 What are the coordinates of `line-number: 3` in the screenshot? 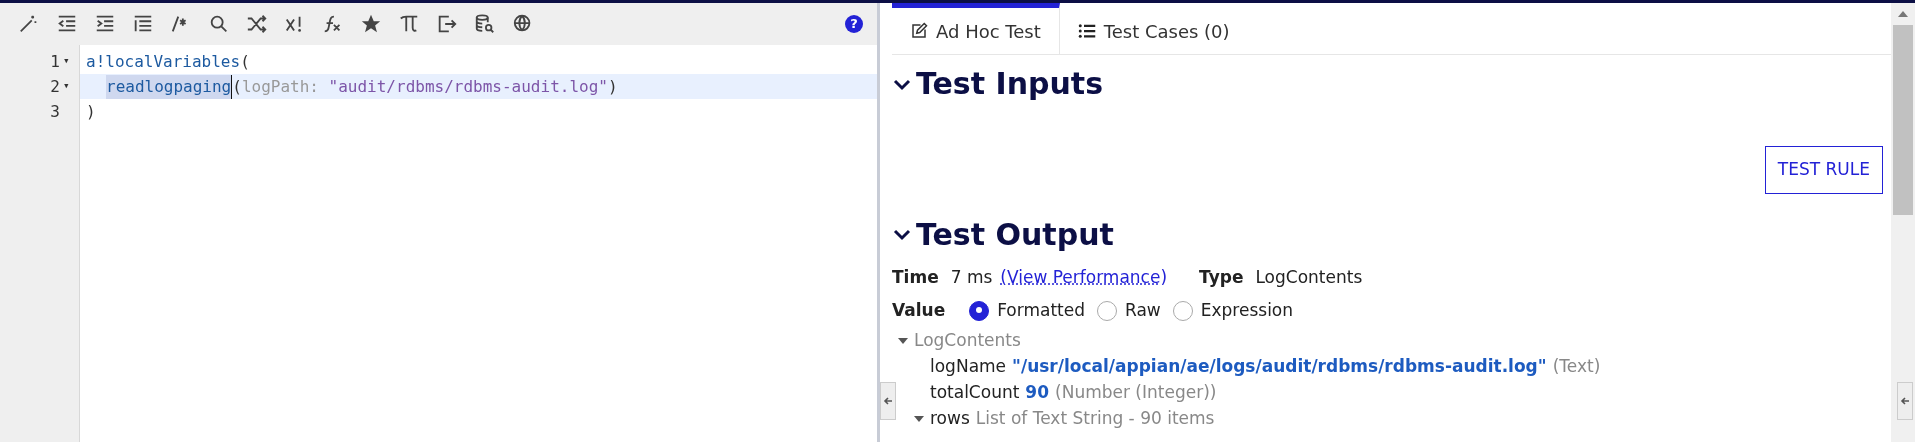 It's located at (55, 111).